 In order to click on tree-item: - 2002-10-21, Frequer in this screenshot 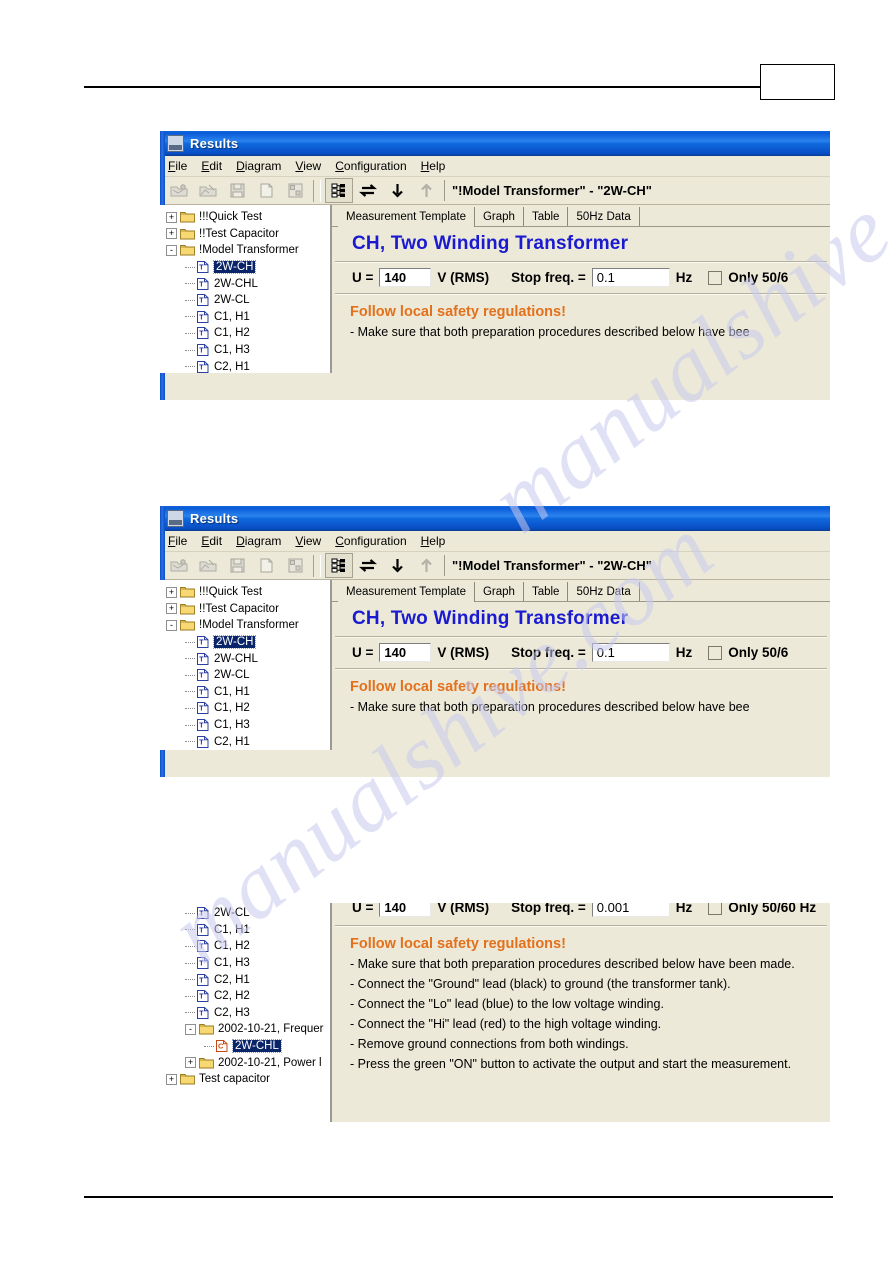, I will do `click(246, 1029)`.